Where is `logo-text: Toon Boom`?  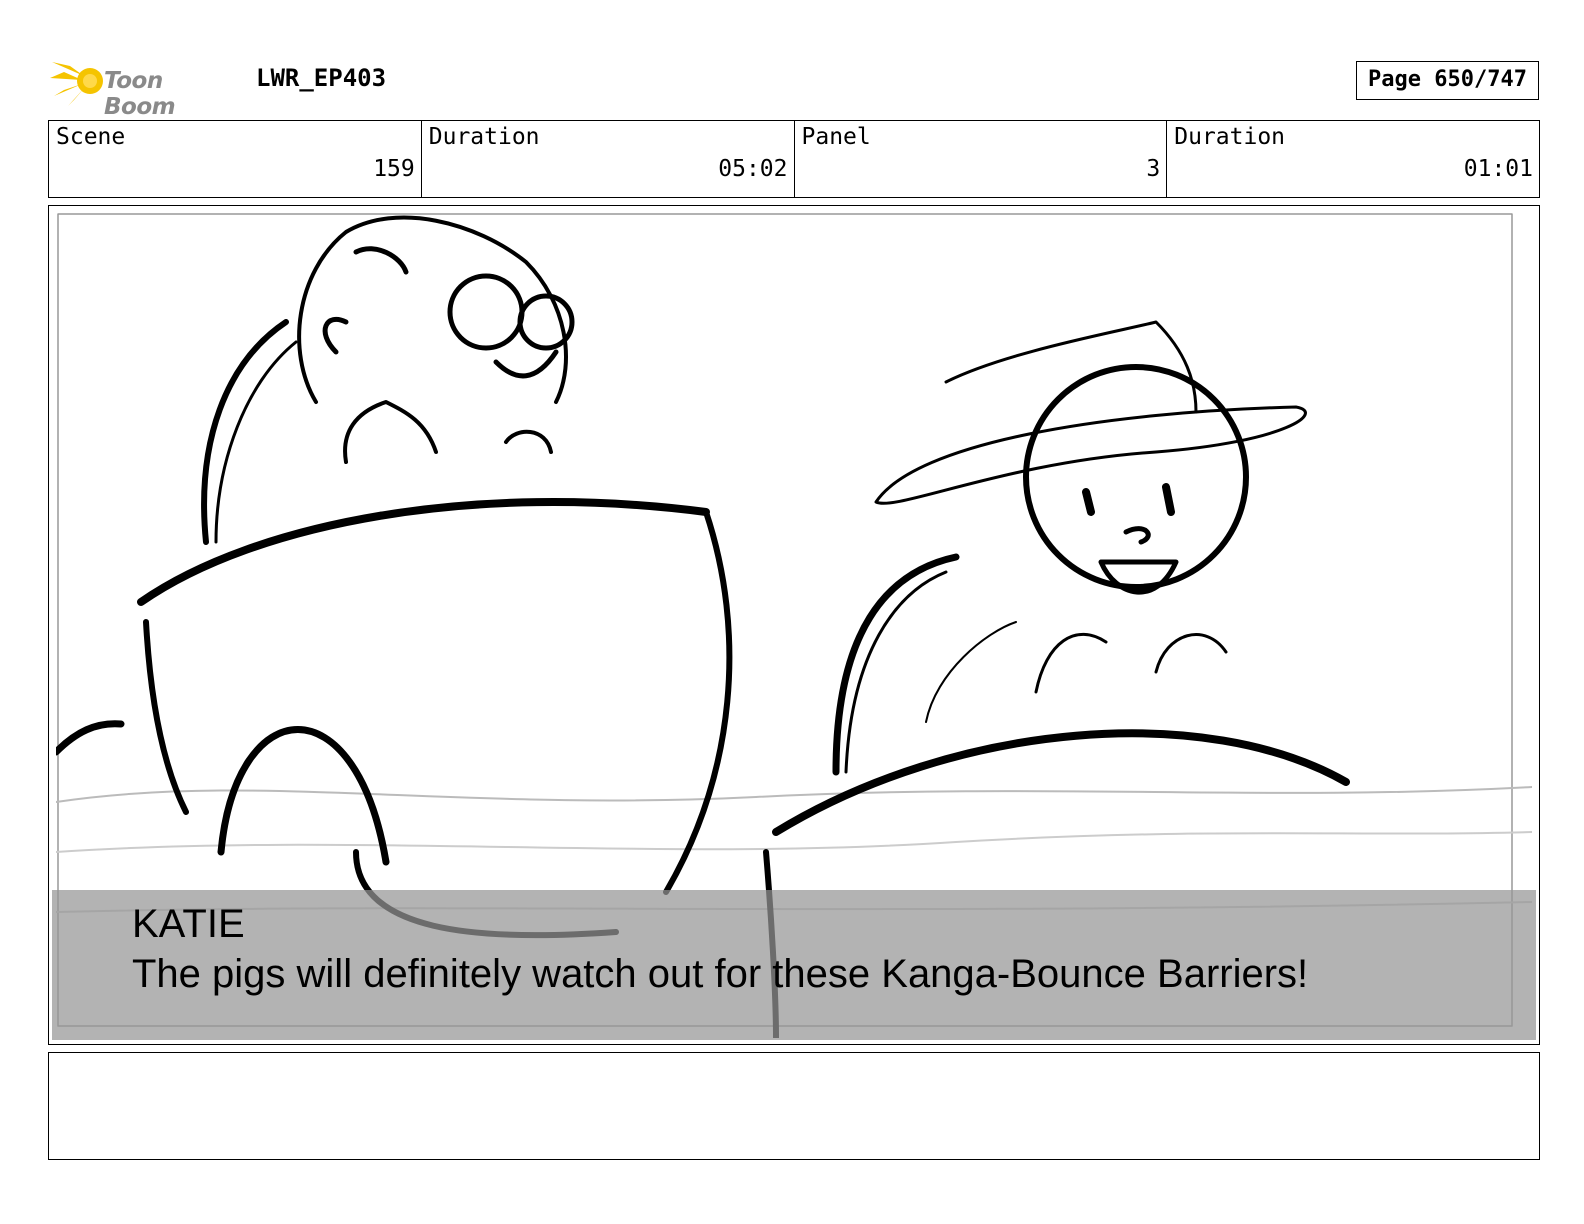
logo-text: Toon Boom is located at coordinates (140, 94).